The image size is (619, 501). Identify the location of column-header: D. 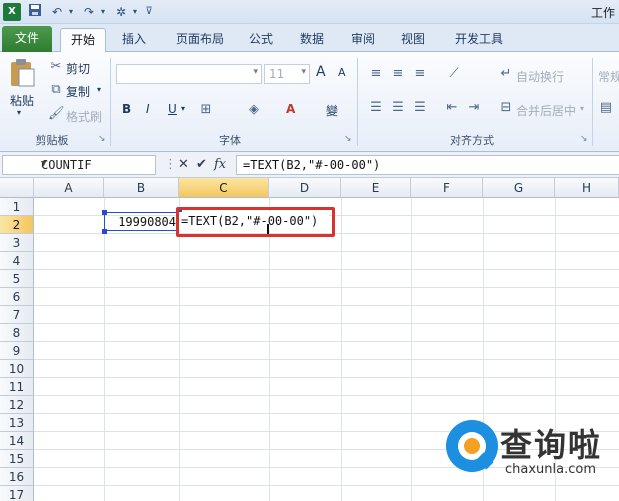
(305, 188).